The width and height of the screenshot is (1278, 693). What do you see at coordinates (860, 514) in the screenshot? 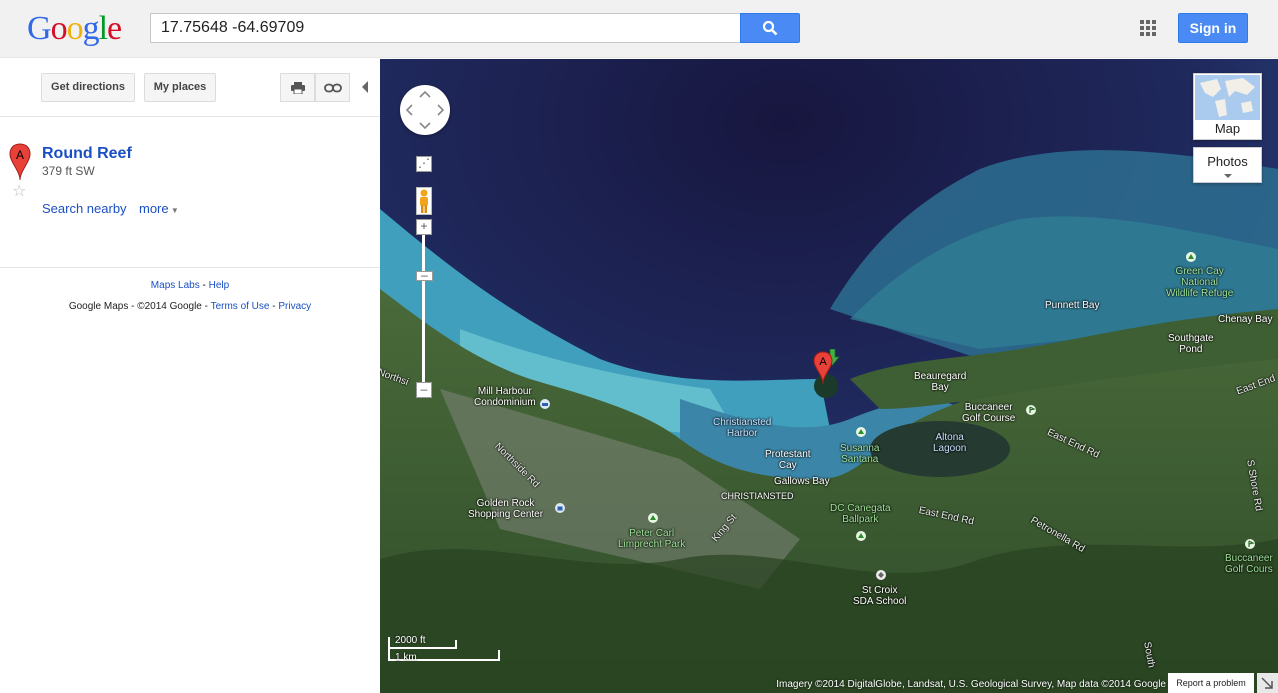
I see `map-label-dc-canegata: DC Canegata Ballpark` at bounding box center [860, 514].